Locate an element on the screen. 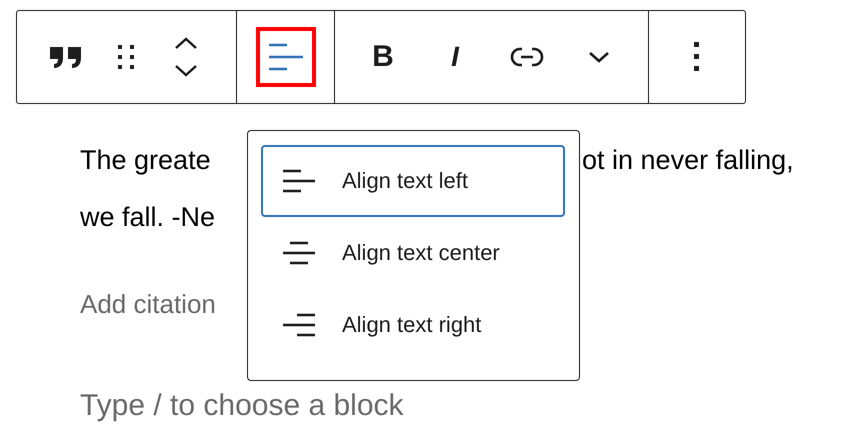  link-icon is located at coordinates (527, 57).